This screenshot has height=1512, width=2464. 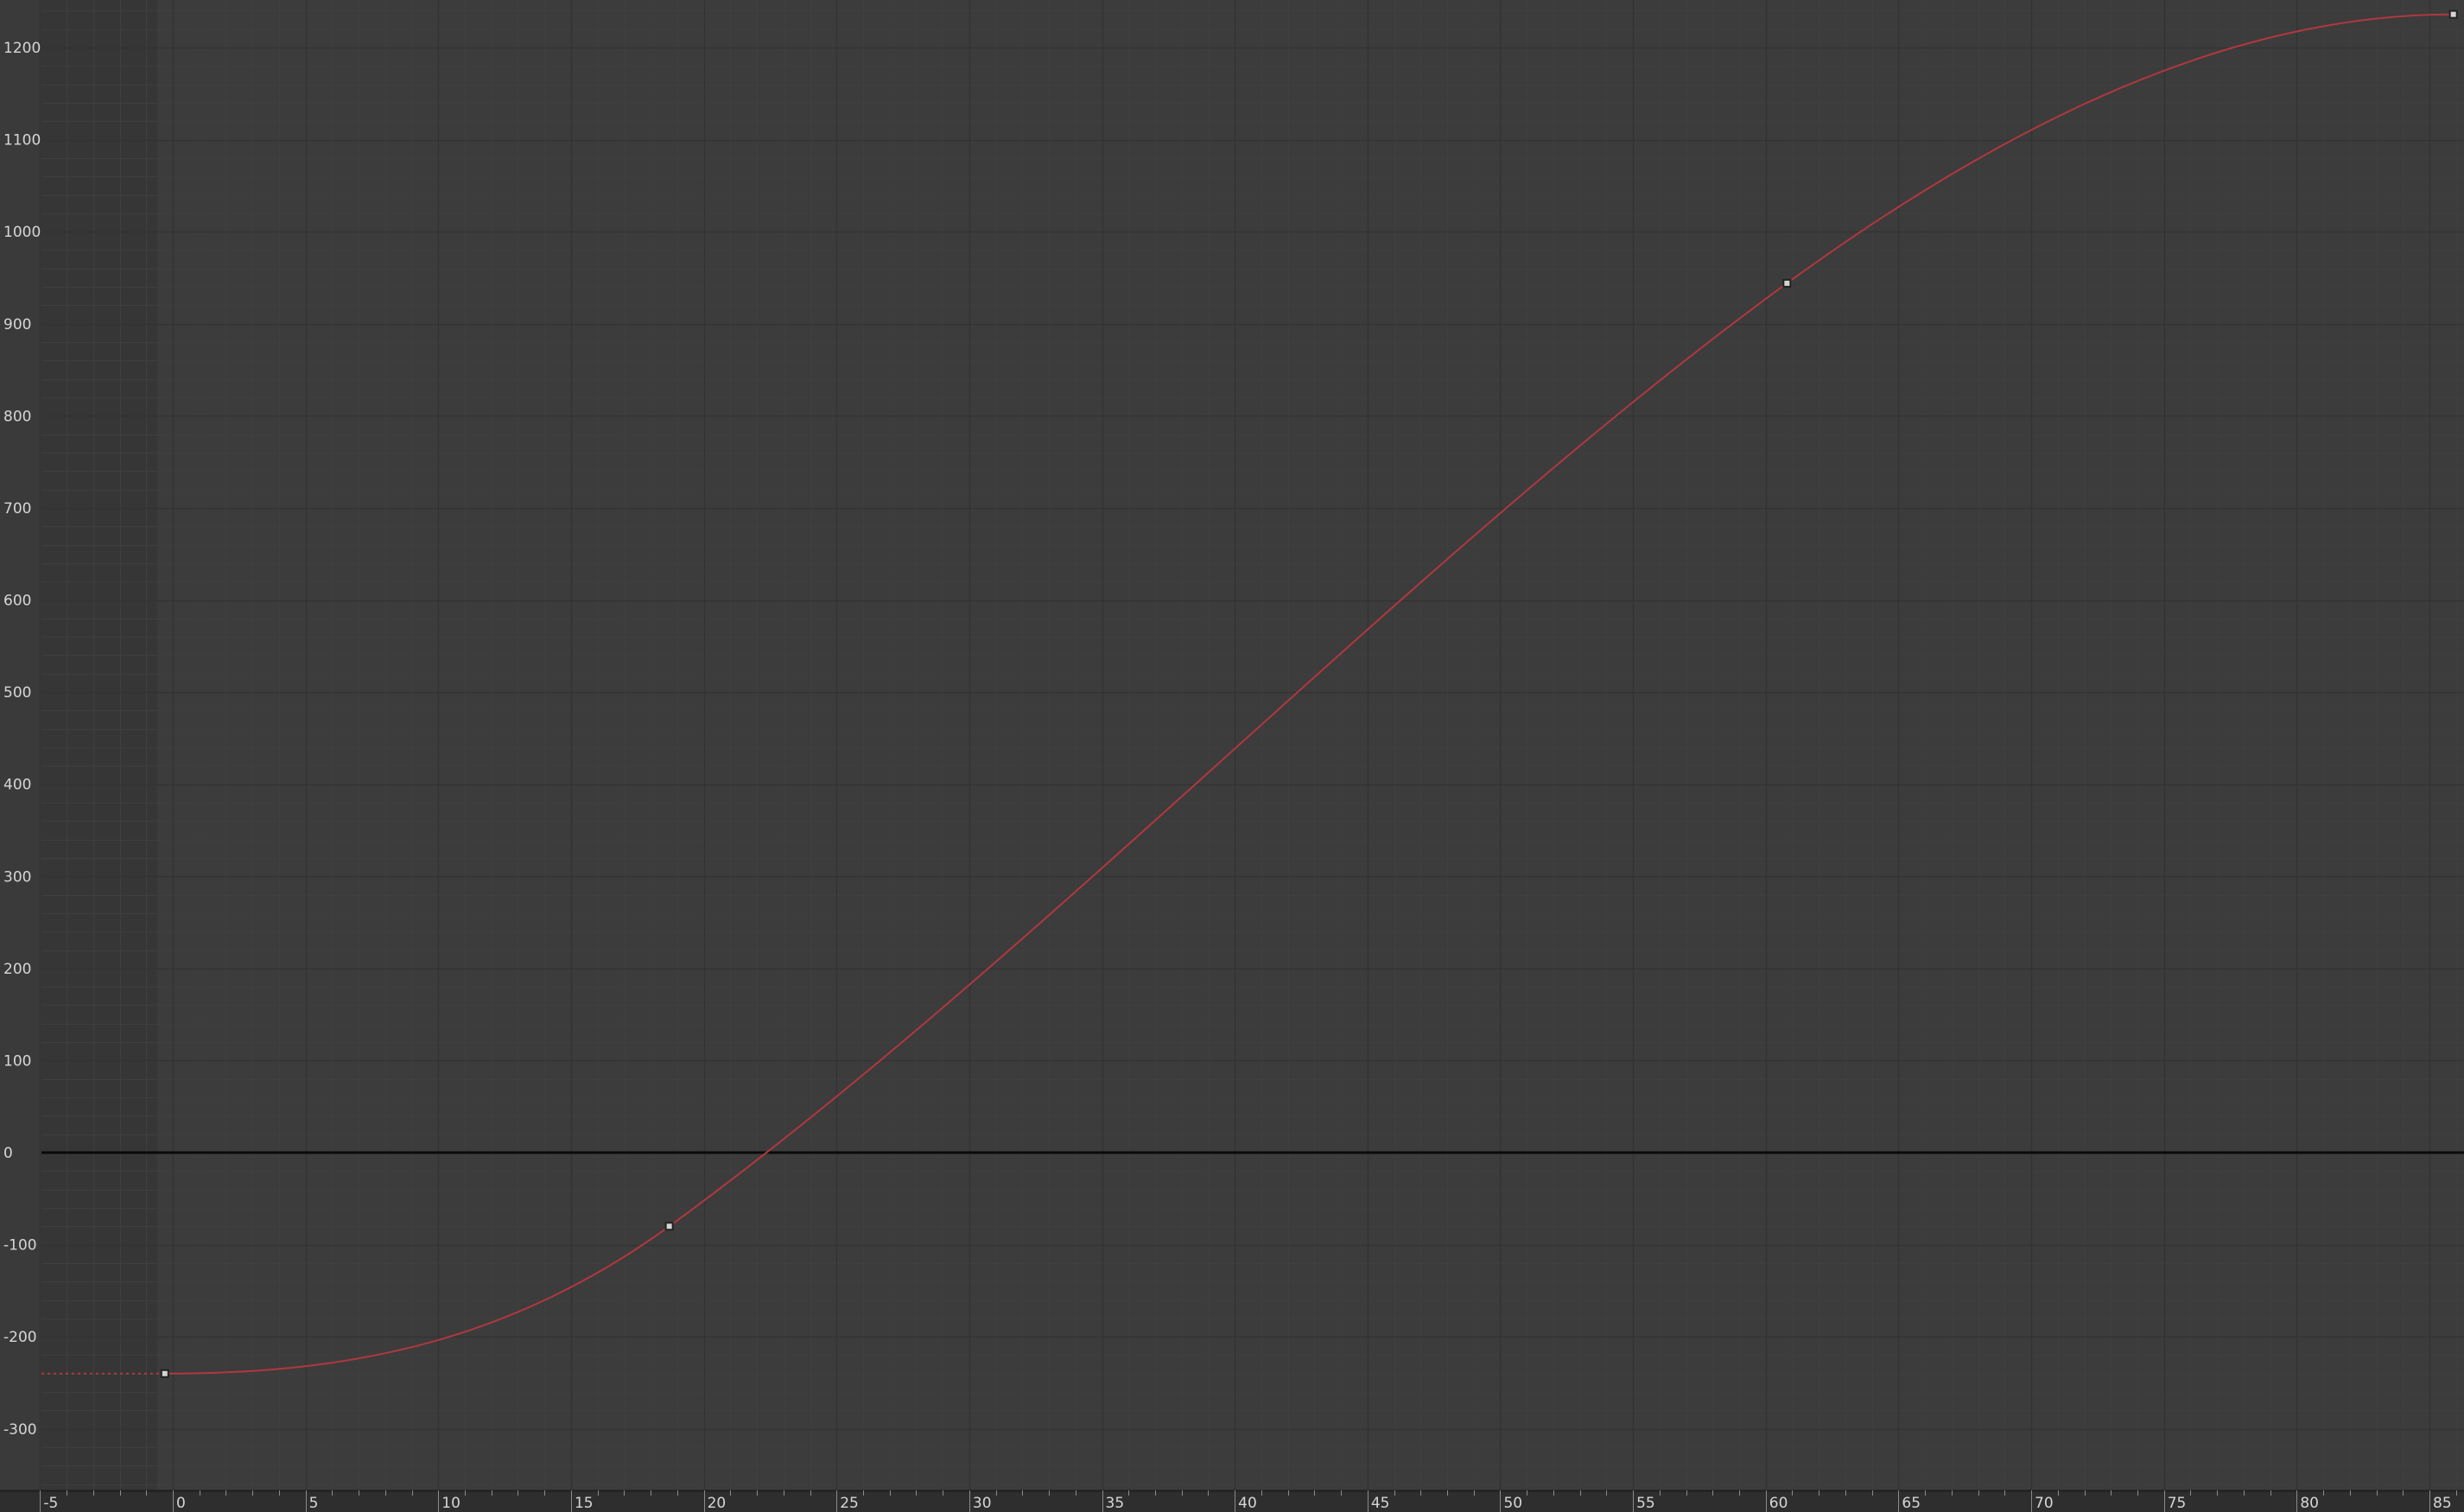 What do you see at coordinates (99, 745) in the screenshot?
I see `out-of-range-region` at bounding box center [99, 745].